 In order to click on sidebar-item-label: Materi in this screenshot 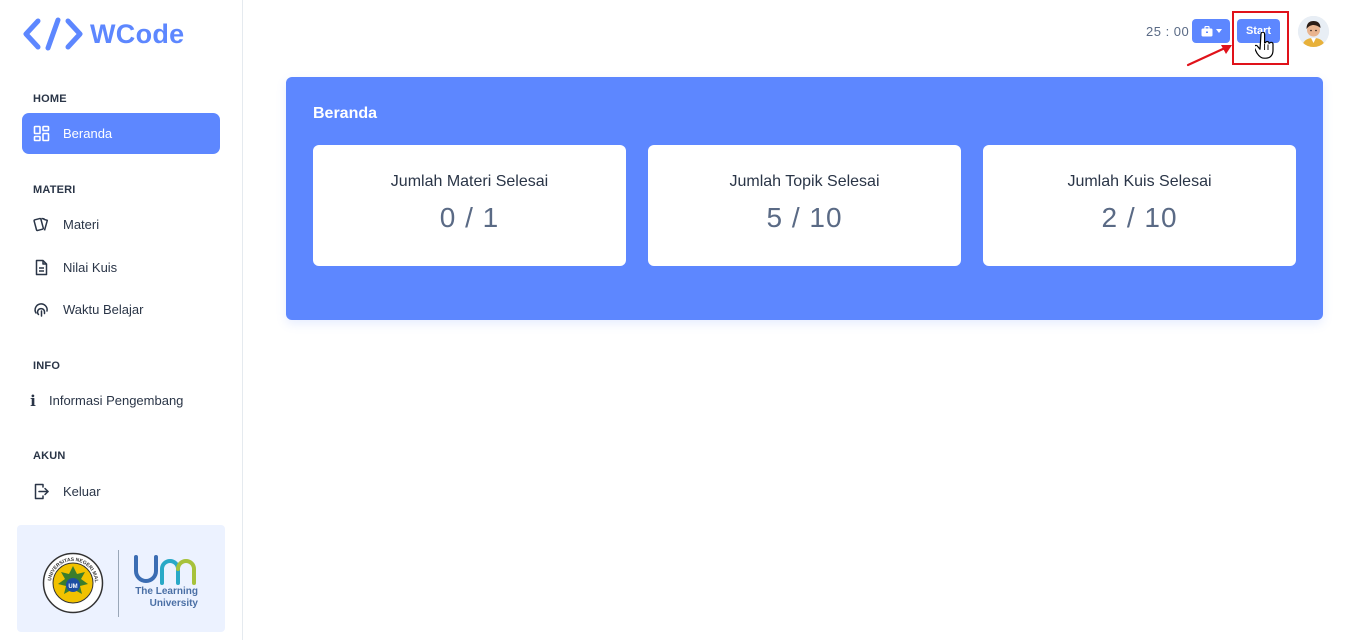, I will do `click(81, 224)`.